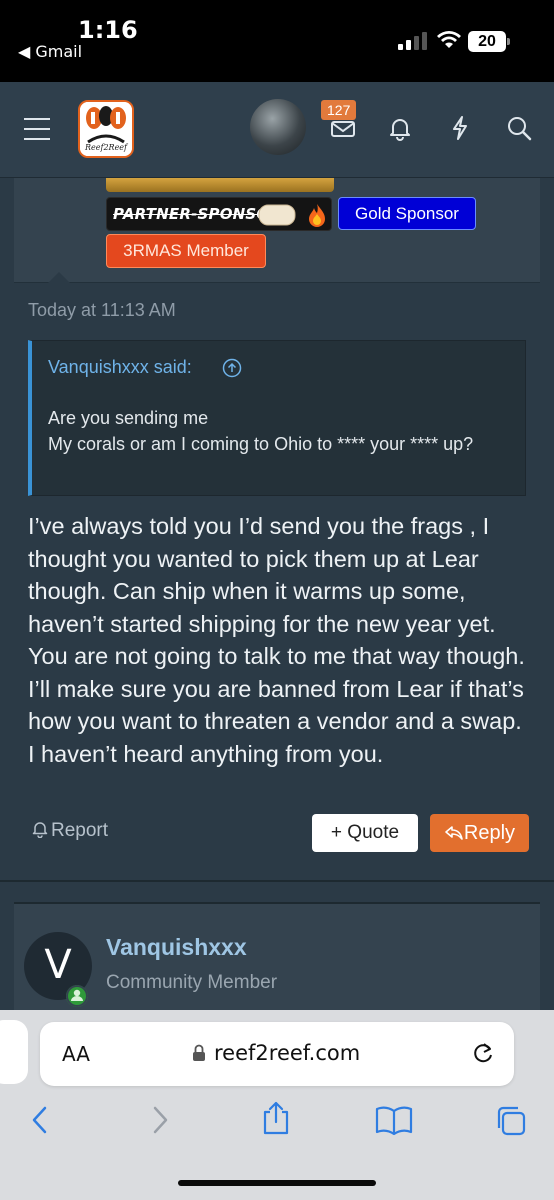 The image size is (554, 1200). What do you see at coordinates (59, 277) in the screenshot?
I see `post-arrow-notch` at bounding box center [59, 277].